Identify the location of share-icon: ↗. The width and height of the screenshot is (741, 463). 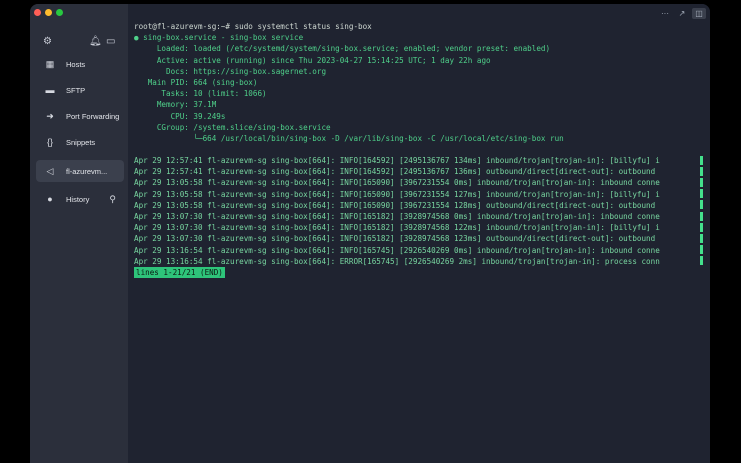
(682, 13).